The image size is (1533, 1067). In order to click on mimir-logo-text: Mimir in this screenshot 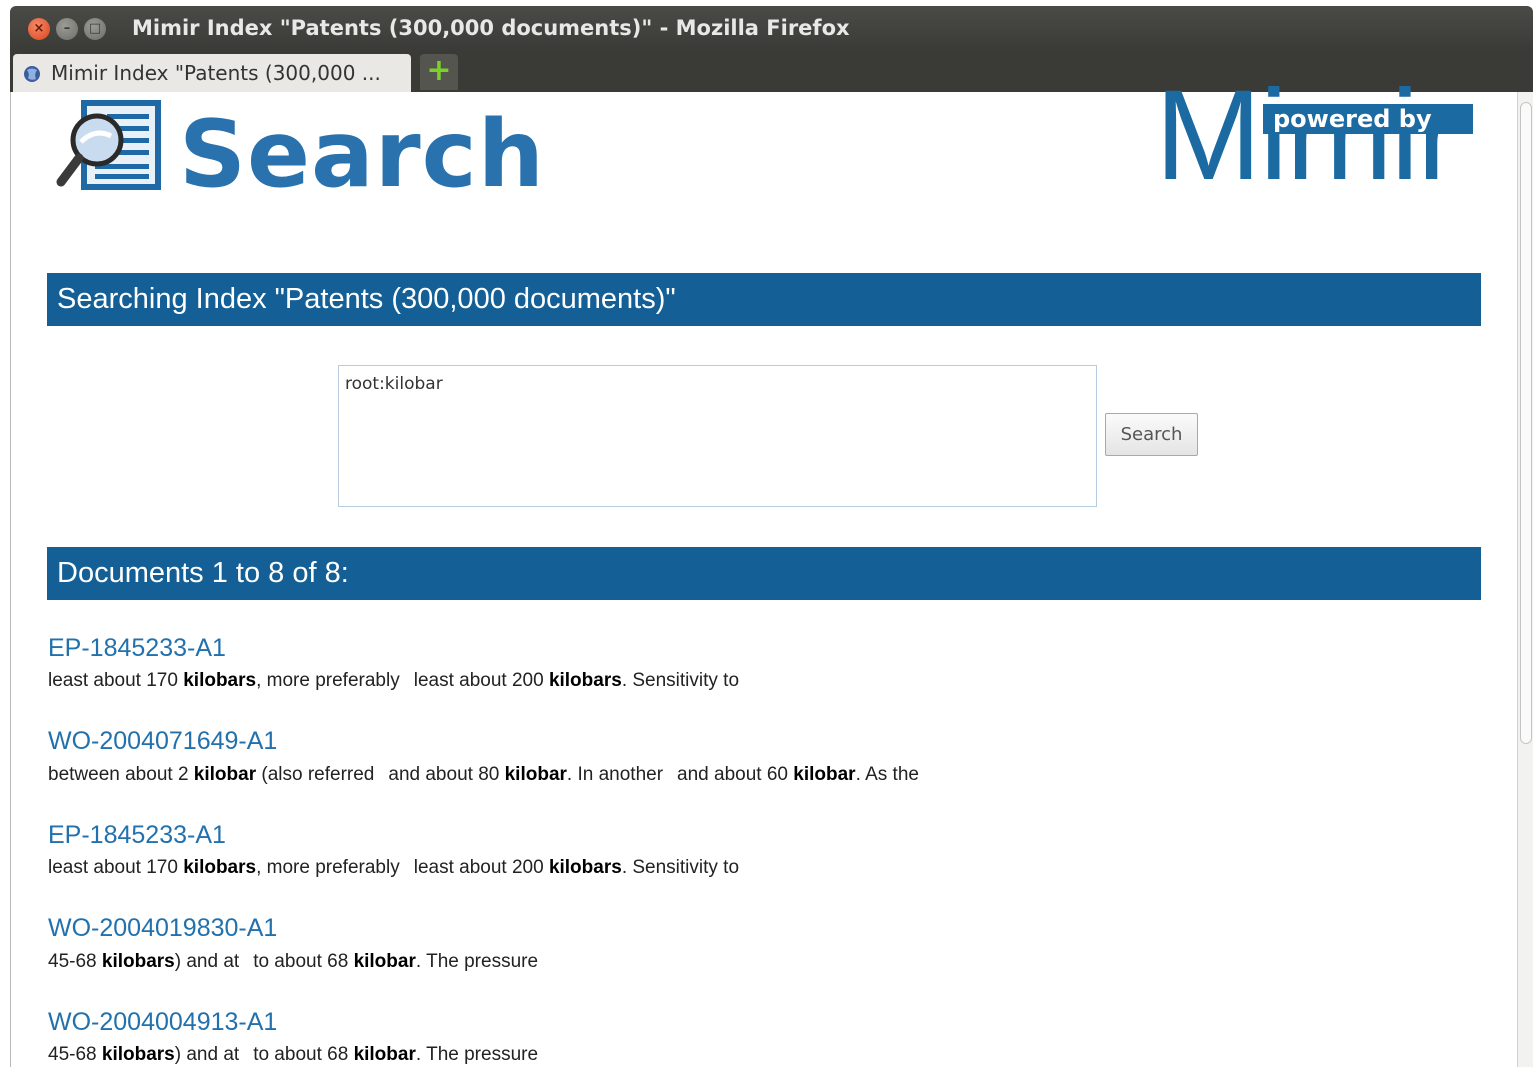, I will do `click(1307, 135)`.